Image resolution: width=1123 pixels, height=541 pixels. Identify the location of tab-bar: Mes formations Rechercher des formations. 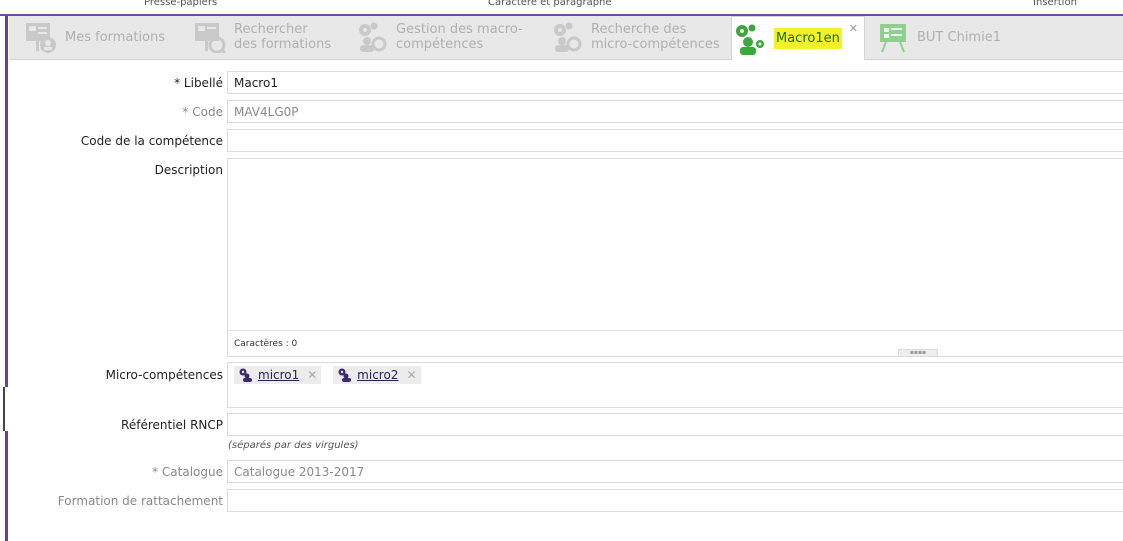
(566, 38).